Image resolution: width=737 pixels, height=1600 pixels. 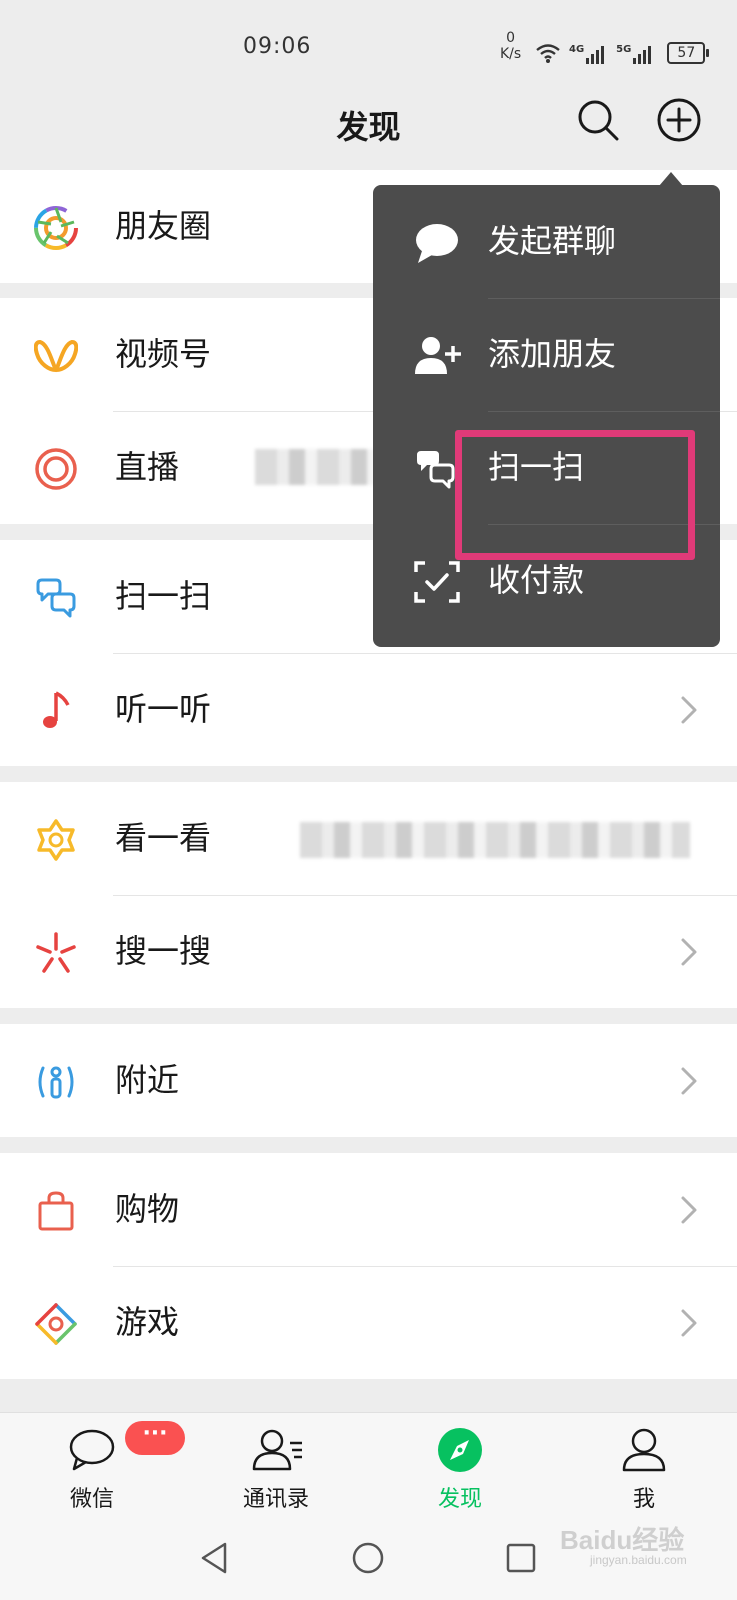 I want to click on tab-label: 通讯录, so click(x=275, y=1499).